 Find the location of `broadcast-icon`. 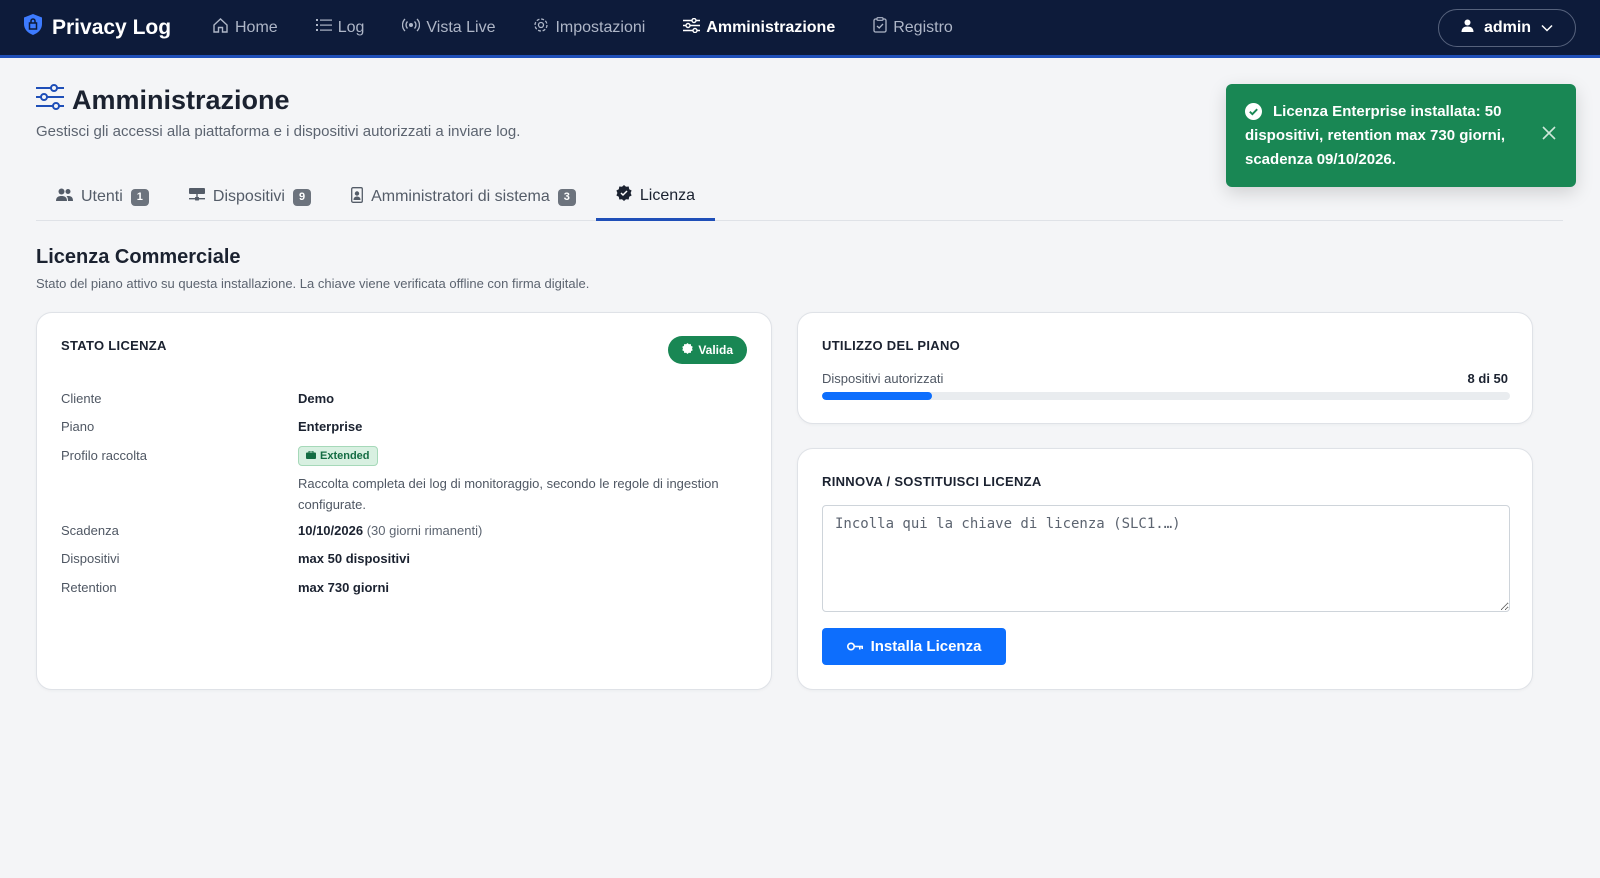

broadcast-icon is located at coordinates (411, 27).